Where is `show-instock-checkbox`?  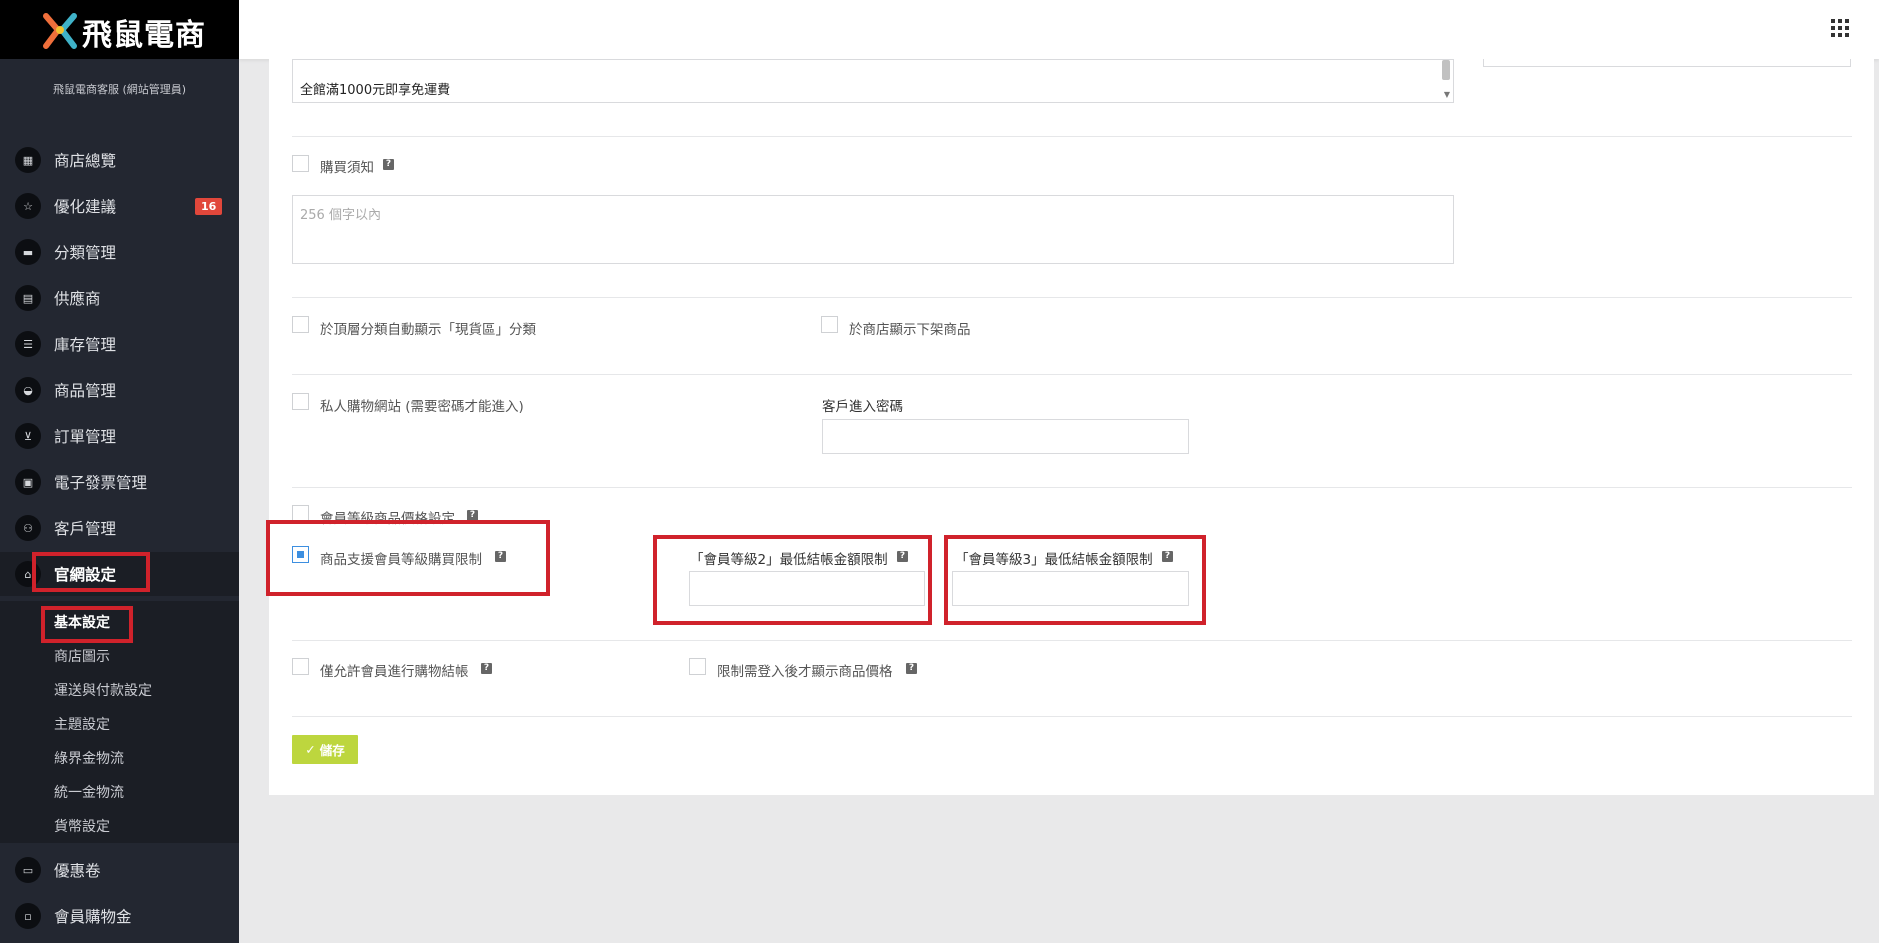 show-instock-checkbox is located at coordinates (300, 324).